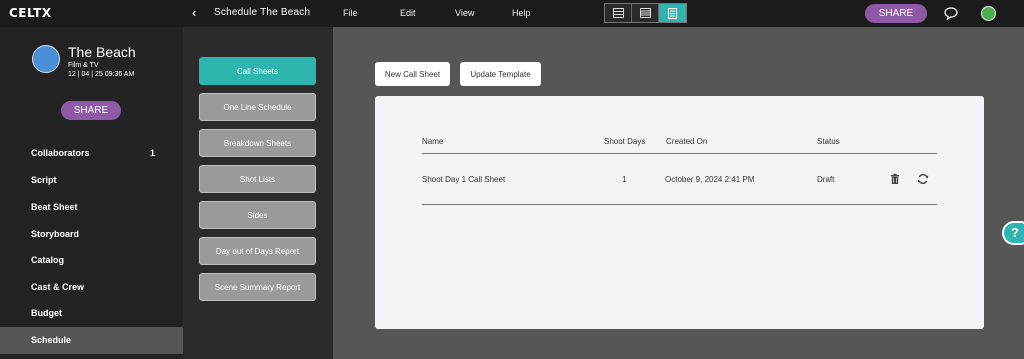 This screenshot has height=359, width=1024. What do you see at coordinates (91, 207) in the screenshot?
I see `sidebar-item-beat-sheet: Beat Sheet` at bounding box center [91, 207].